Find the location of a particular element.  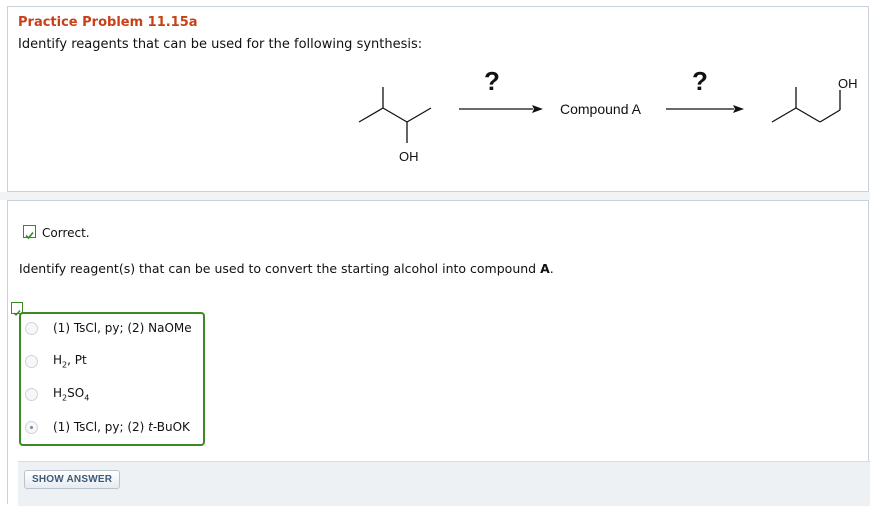

option-label: H2, Pt is located at coordinates (70, 361).